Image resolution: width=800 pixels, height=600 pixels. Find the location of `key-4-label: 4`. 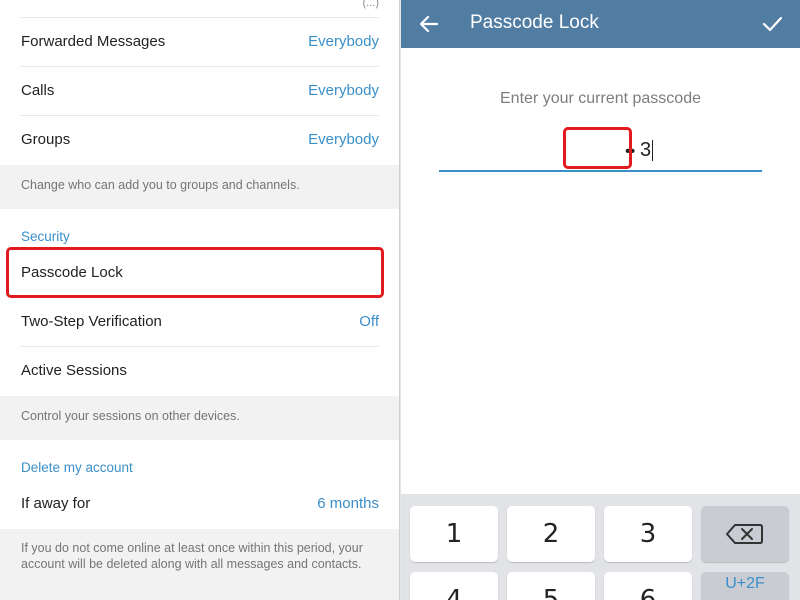

key-4-label: 4 is located at coordinates (454, 592).